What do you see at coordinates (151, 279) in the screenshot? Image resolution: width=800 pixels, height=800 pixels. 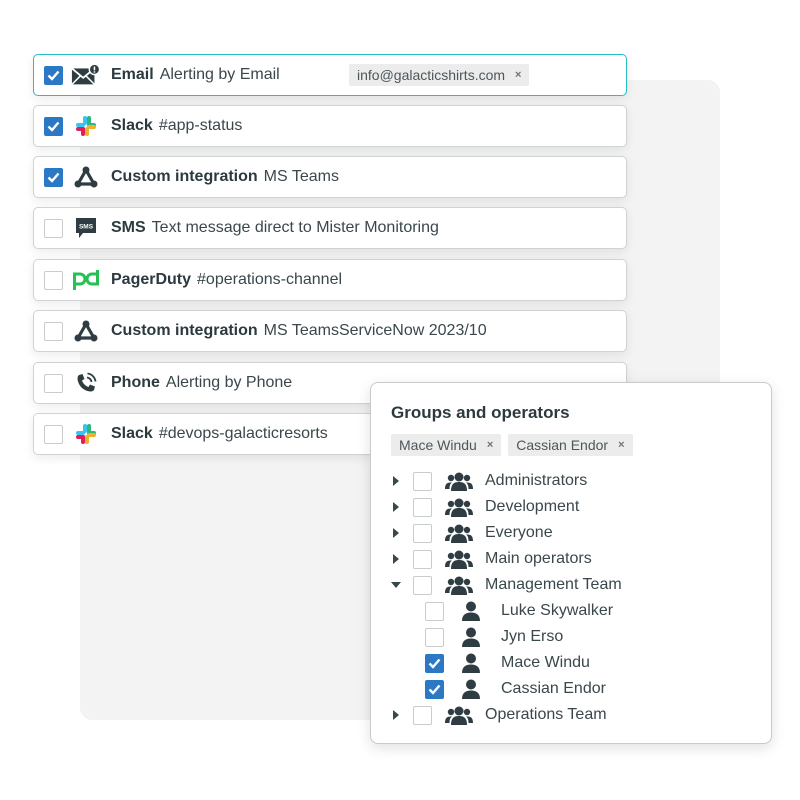 I see `channel-name: PagerDuty` at bounding box center [151, 279].